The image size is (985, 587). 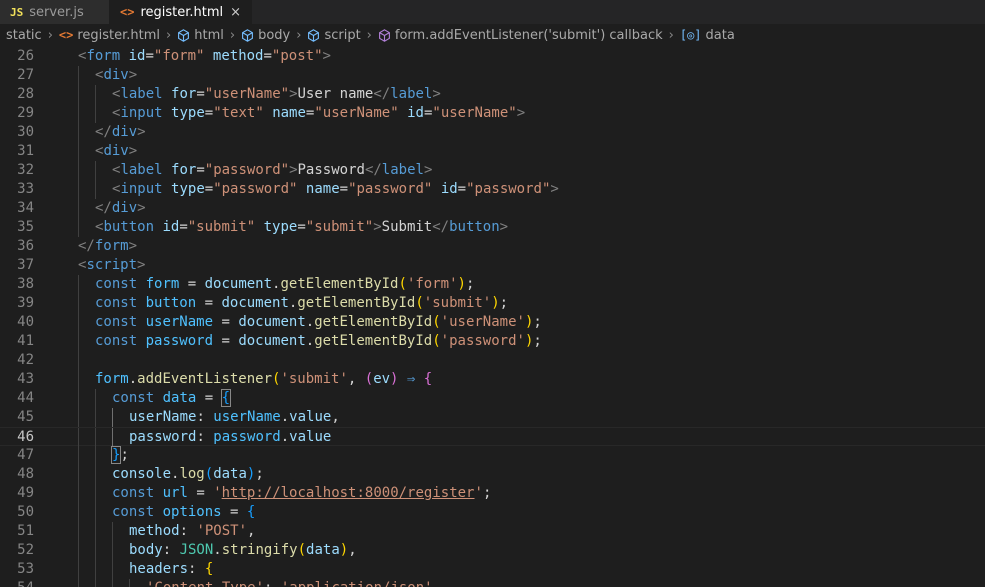 I want to click on code-token: console, so click(x=142, y=474).